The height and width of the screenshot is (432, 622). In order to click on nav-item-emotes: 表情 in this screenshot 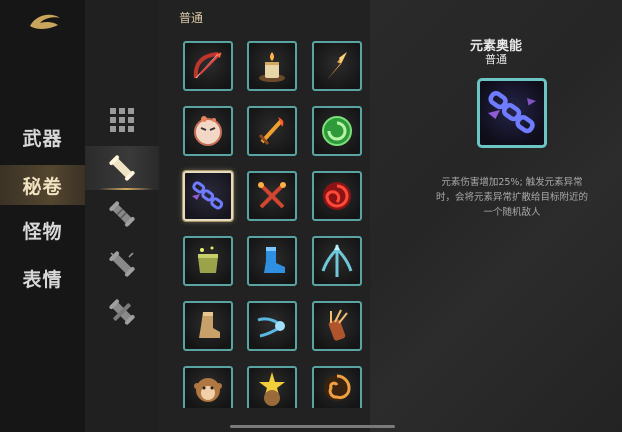, I will do `click(42, 278)`.